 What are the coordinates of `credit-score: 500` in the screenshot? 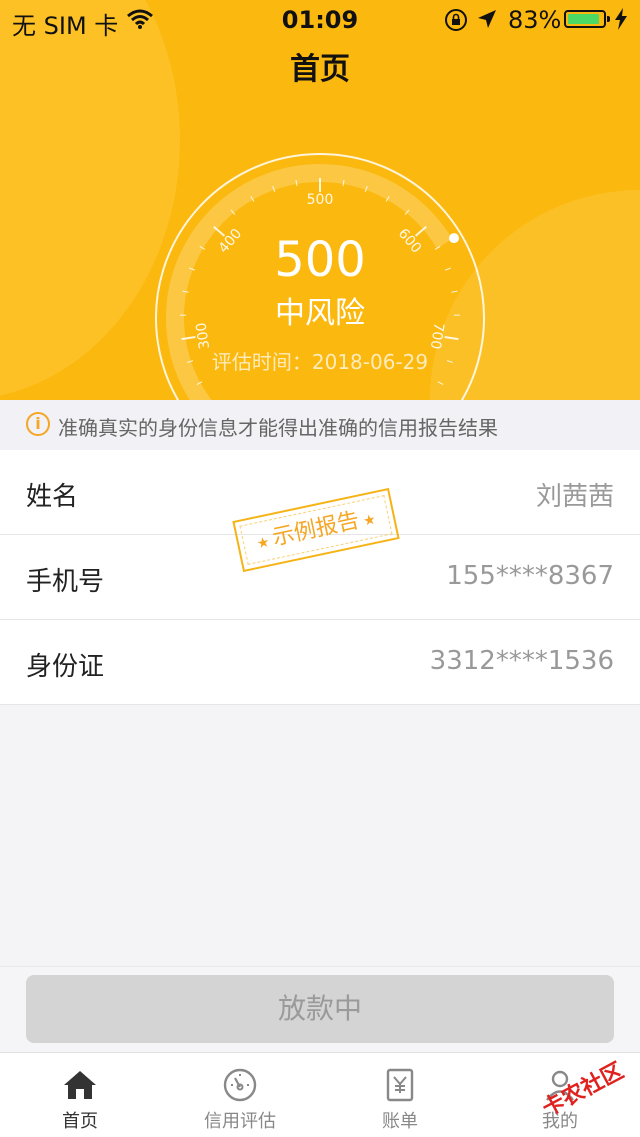 It's located at (320, 260).